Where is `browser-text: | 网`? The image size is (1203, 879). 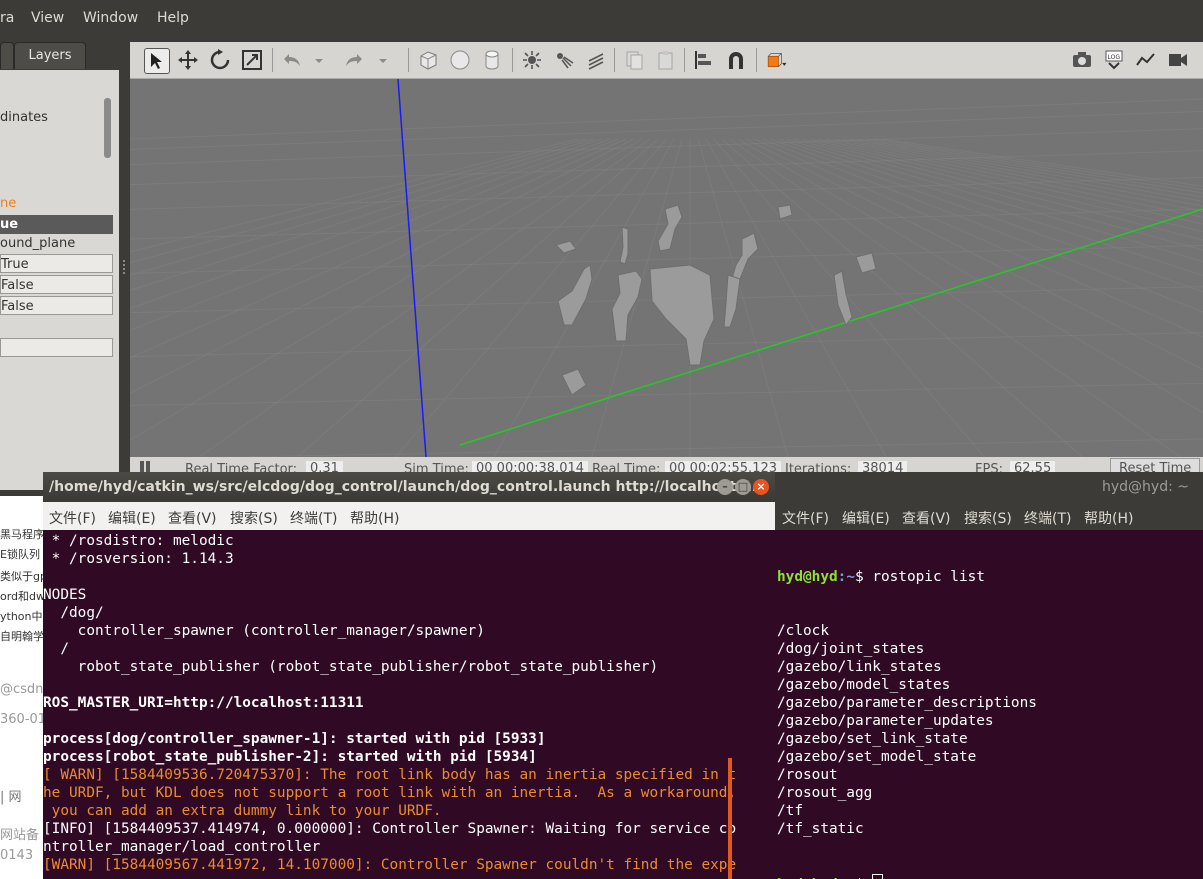
browser-text: | 网 is located at coordinates (11, 795).